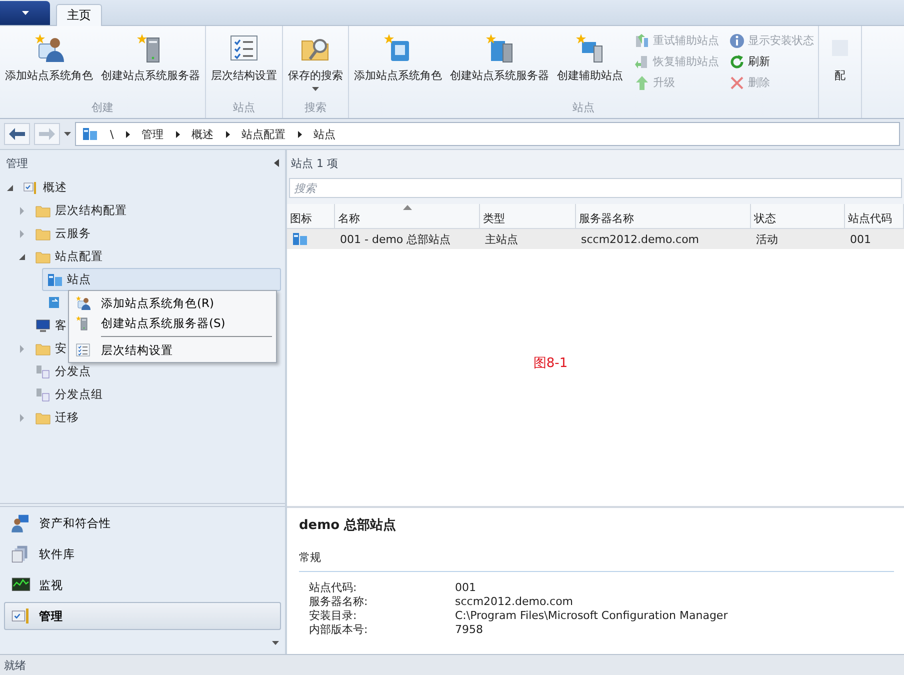  Describe the element at coordinates (874, 216) in the screenshot. I see `column-header: 站点代码` at that location.